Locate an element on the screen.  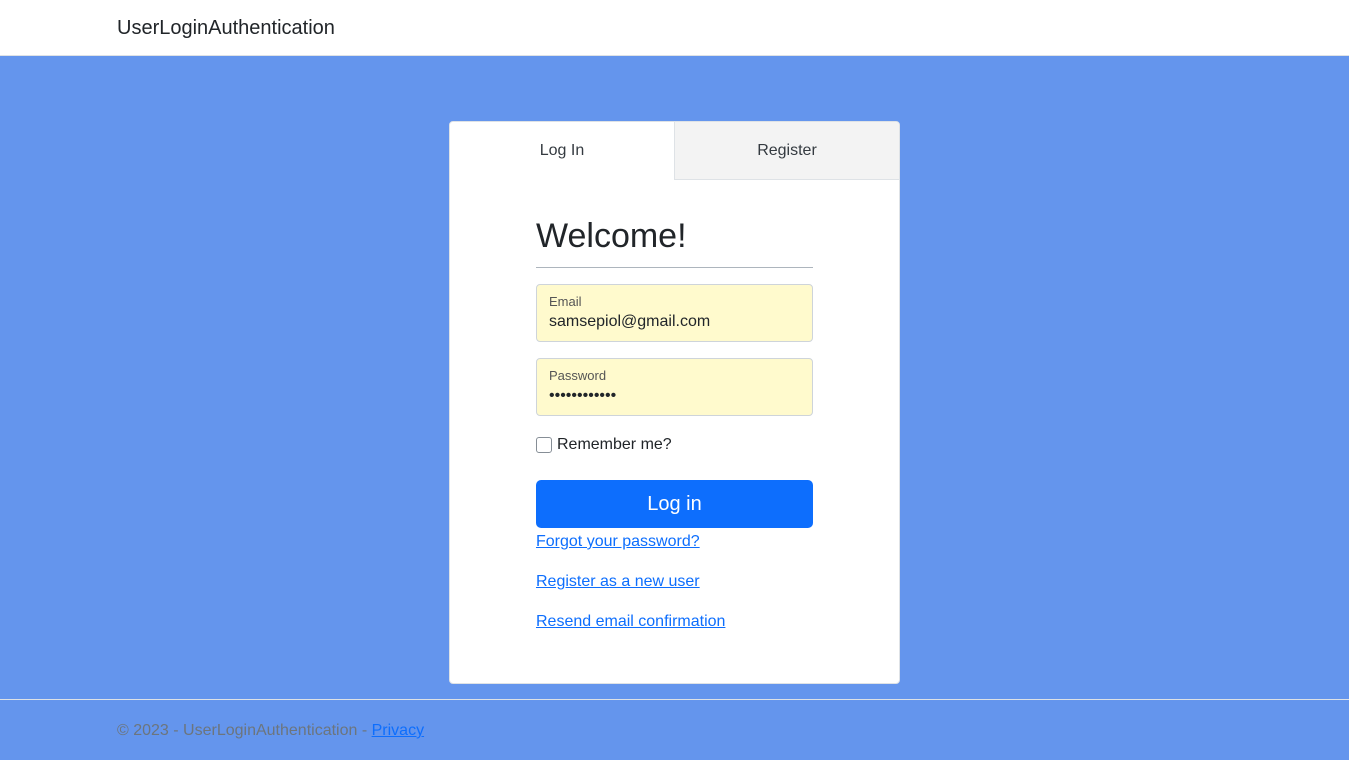
remember-me-checkbox is located at coordinates (544, 445).